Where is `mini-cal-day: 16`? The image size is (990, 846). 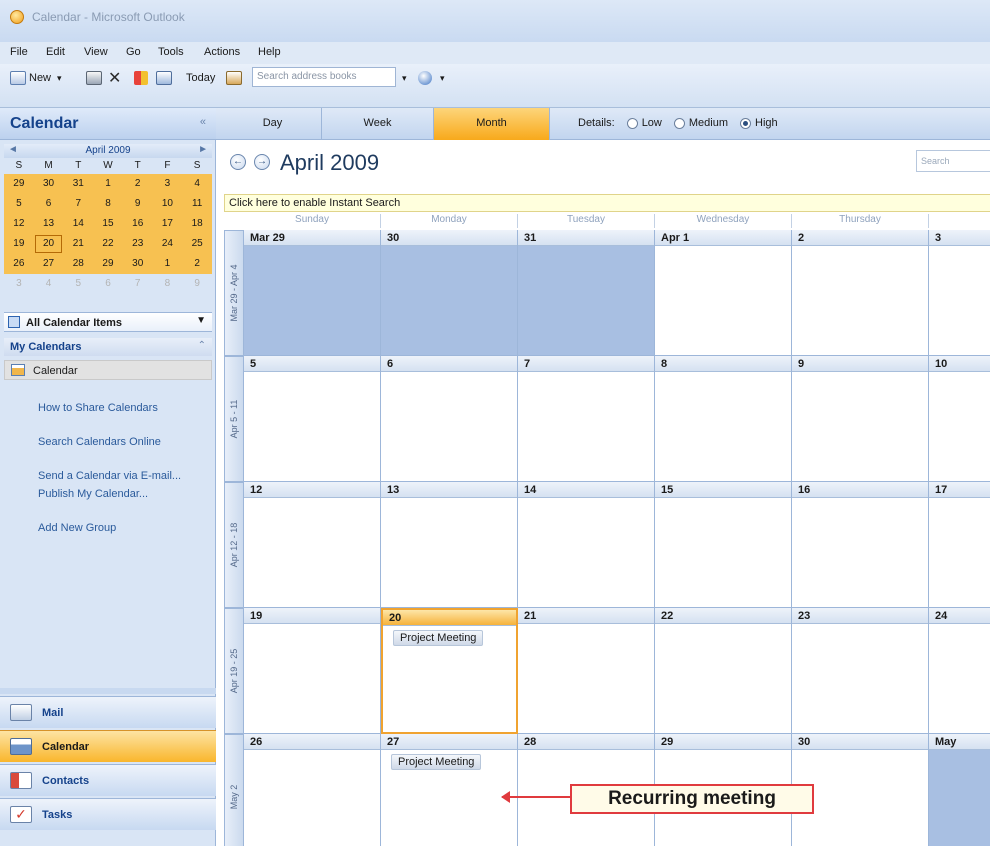 mini-cal-day: 16 is located at coordinates (137, 224).